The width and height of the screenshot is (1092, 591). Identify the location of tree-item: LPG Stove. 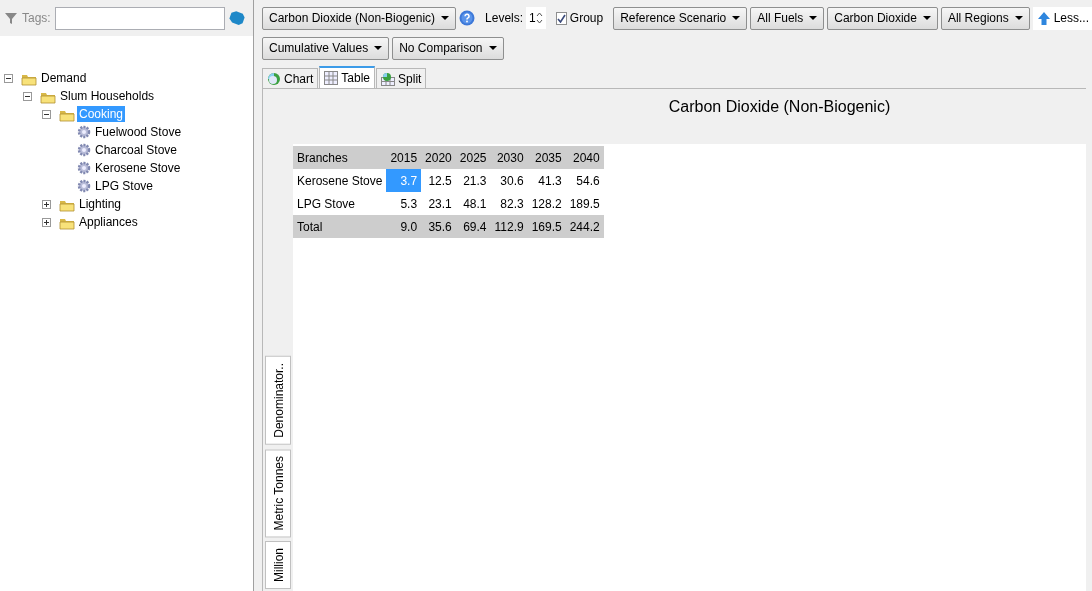
(124, 186).